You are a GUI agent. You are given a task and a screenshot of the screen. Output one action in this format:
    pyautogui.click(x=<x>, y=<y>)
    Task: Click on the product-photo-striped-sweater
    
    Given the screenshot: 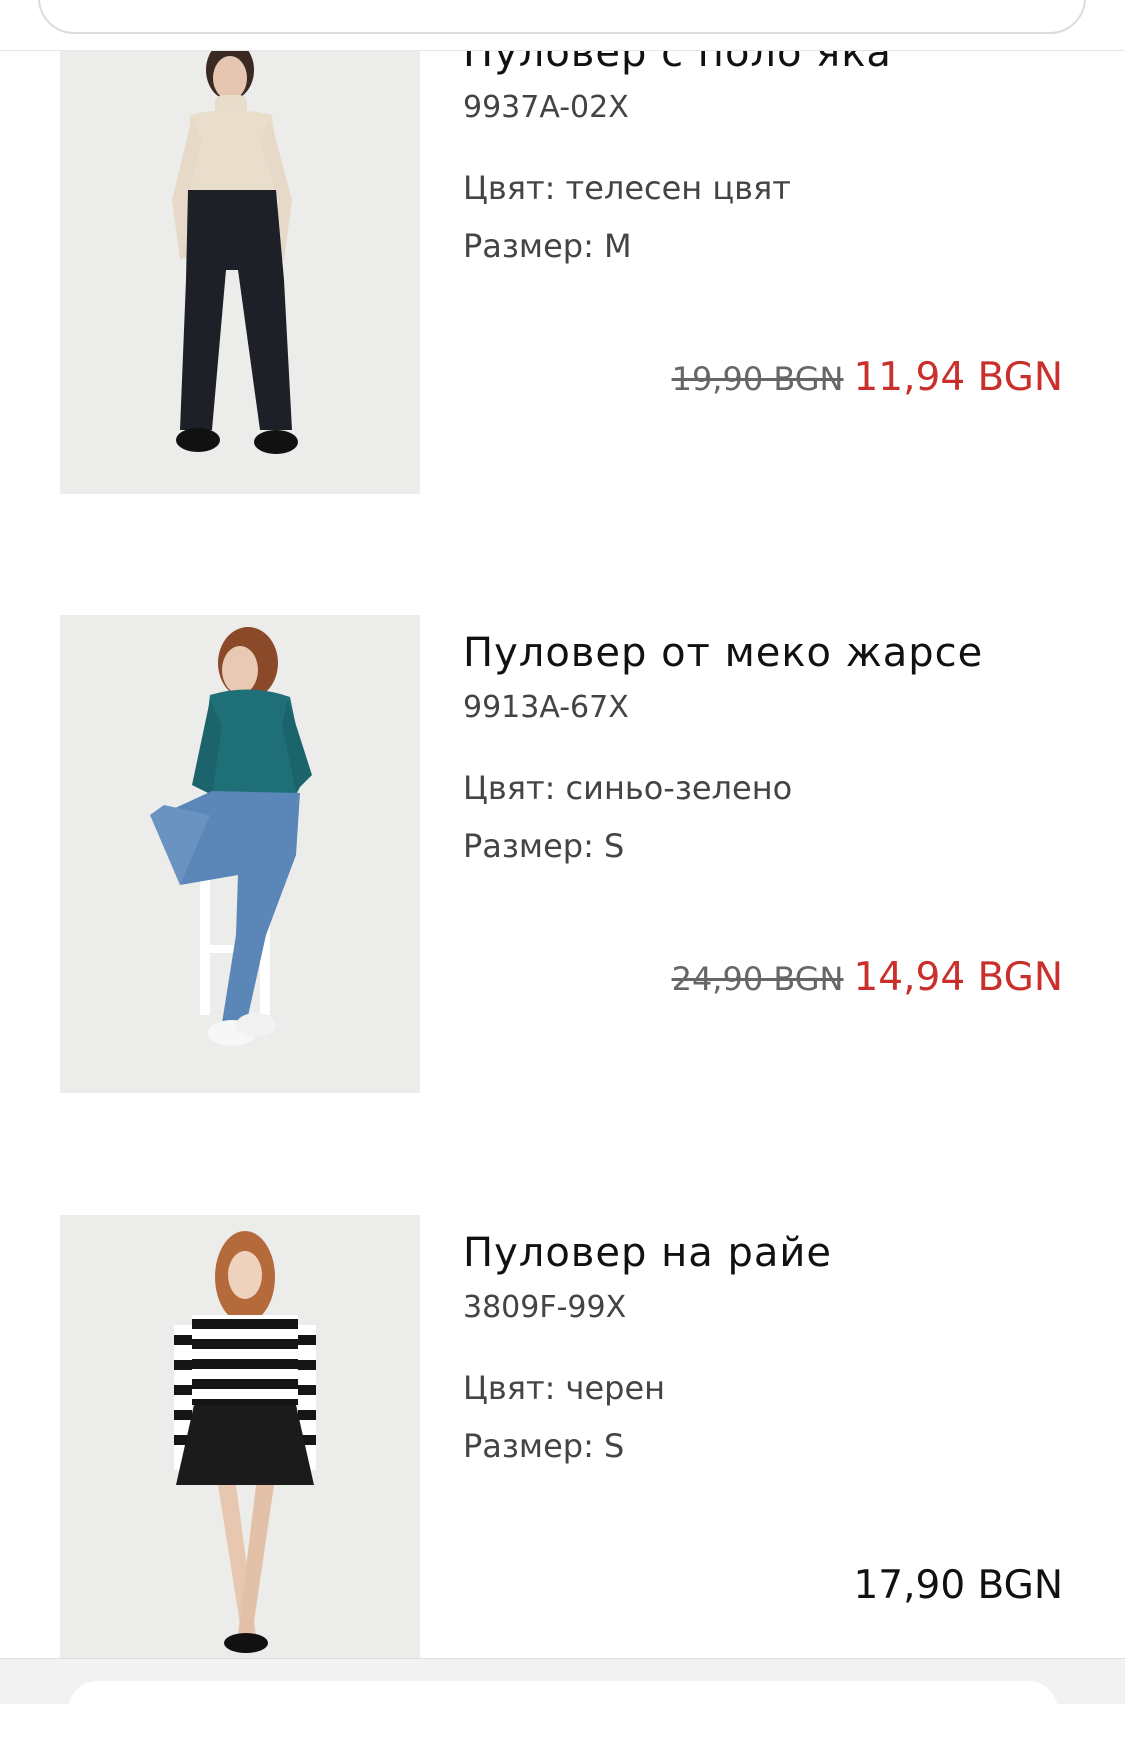 What is the action you would take?
    pyautogui.click(x=240, y=1436)
    